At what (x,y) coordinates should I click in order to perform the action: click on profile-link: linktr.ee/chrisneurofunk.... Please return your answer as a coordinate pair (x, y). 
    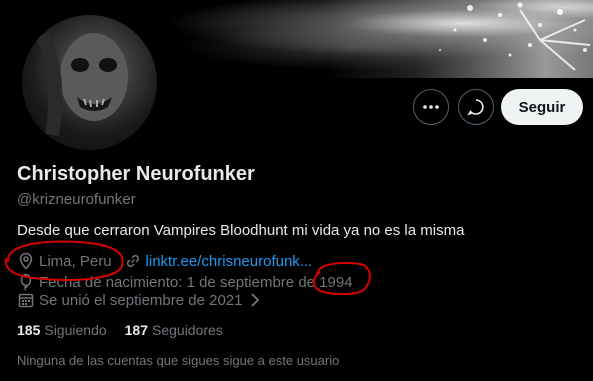
    Looking at the image, I should click on (229, 261).